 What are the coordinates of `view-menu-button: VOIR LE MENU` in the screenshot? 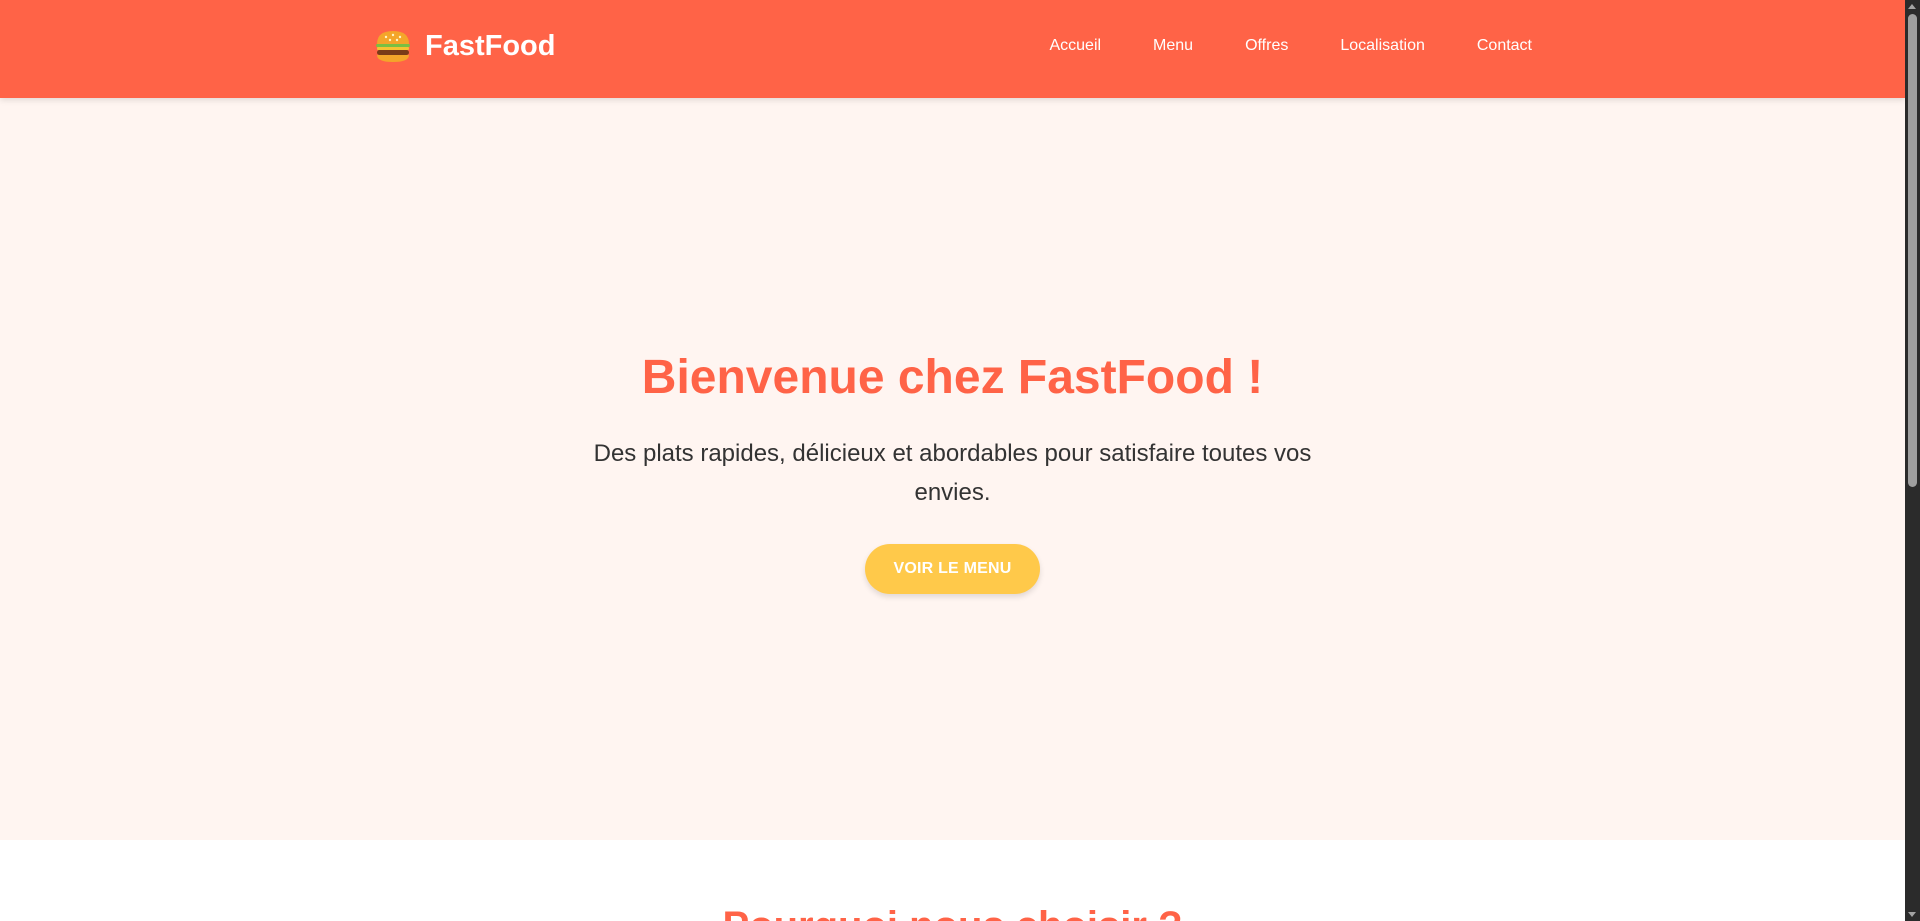 It's located at (952, 569).